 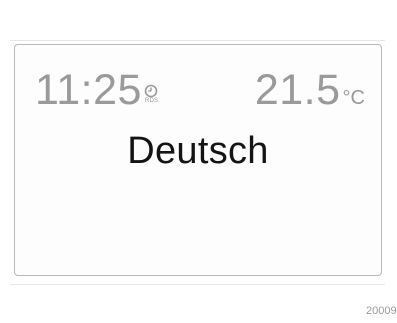 What do you see at coordinates (88, 90) in the screenshot?
I see `clock-time: 11:25` at bounding box center [88, 90].